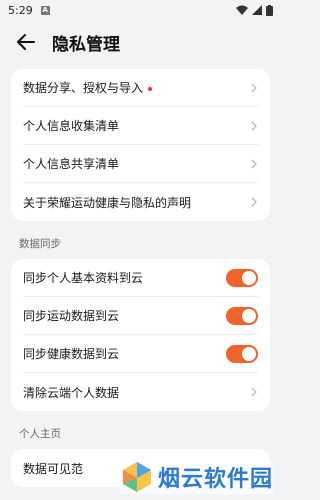 The width and height of the screenshot is (320, 500). I want to click on status-bar: 5:29 A, so click(140, 10).